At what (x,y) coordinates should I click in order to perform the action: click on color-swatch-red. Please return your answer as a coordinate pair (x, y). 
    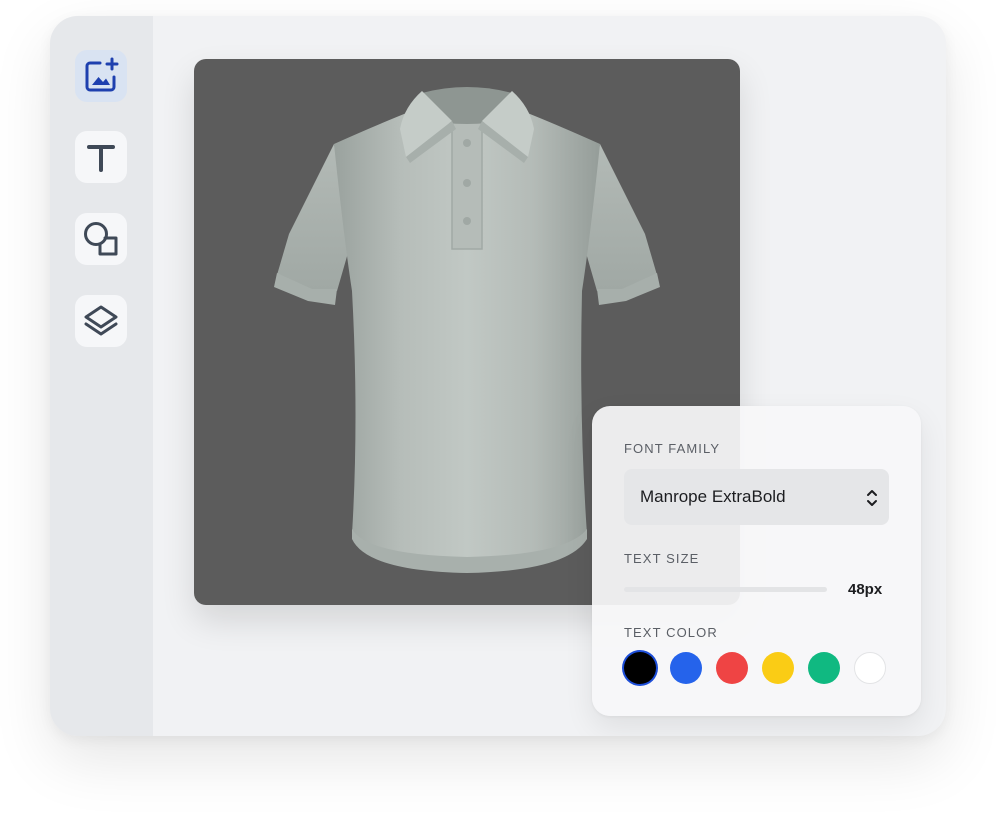
    Looking at the image, I should click on (732, 668).